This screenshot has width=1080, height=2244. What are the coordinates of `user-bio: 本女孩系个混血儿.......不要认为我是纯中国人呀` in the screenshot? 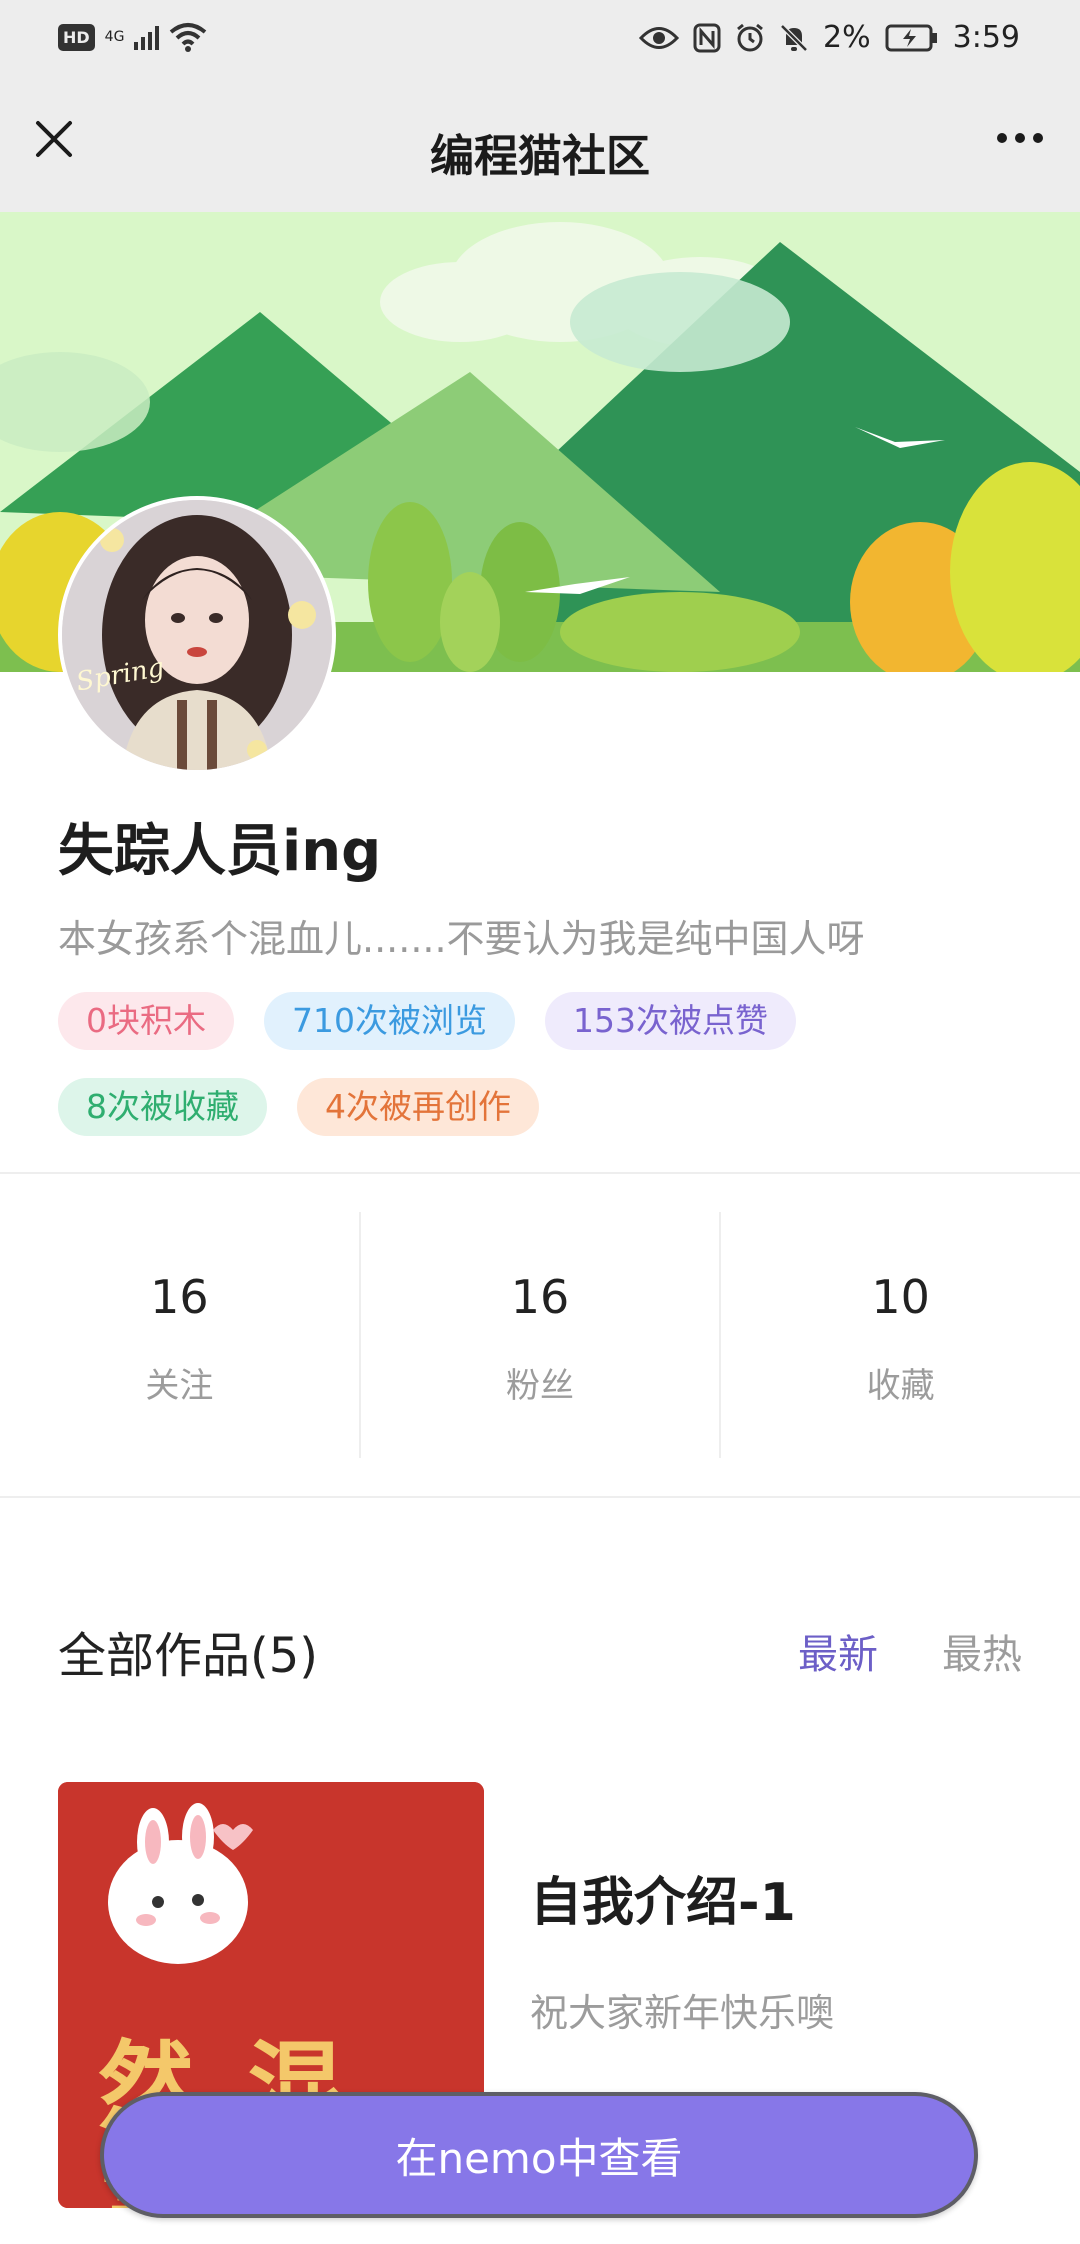 It's located at (461, 939).